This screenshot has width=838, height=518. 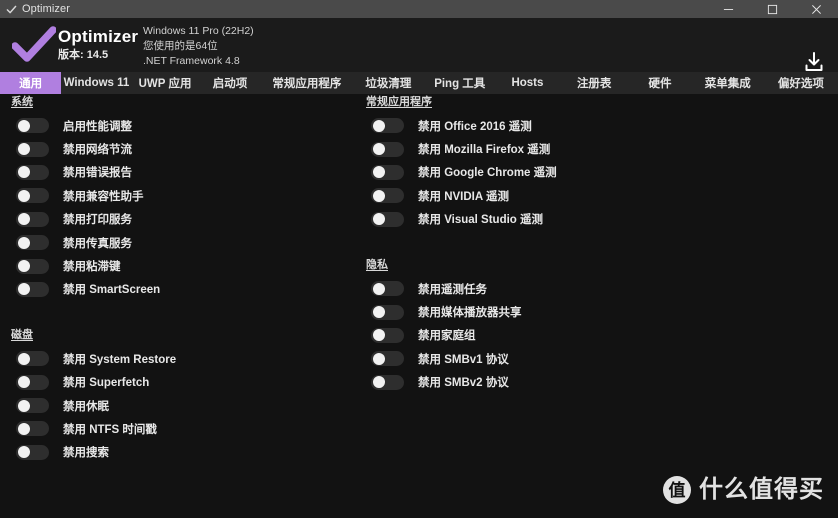 What do you see at coordinates (535, 382) in the screenshot?
I see `setting-row: 禁用 SMBv2 协议` at bounding box center [535, 382].